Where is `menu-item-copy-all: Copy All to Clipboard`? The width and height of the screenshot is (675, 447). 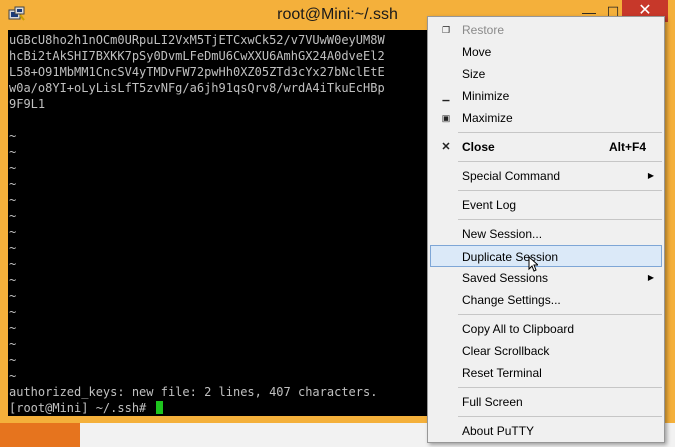
menu-item-copy-all: Copy All to Clipboard is located at coordinates (546, 329).